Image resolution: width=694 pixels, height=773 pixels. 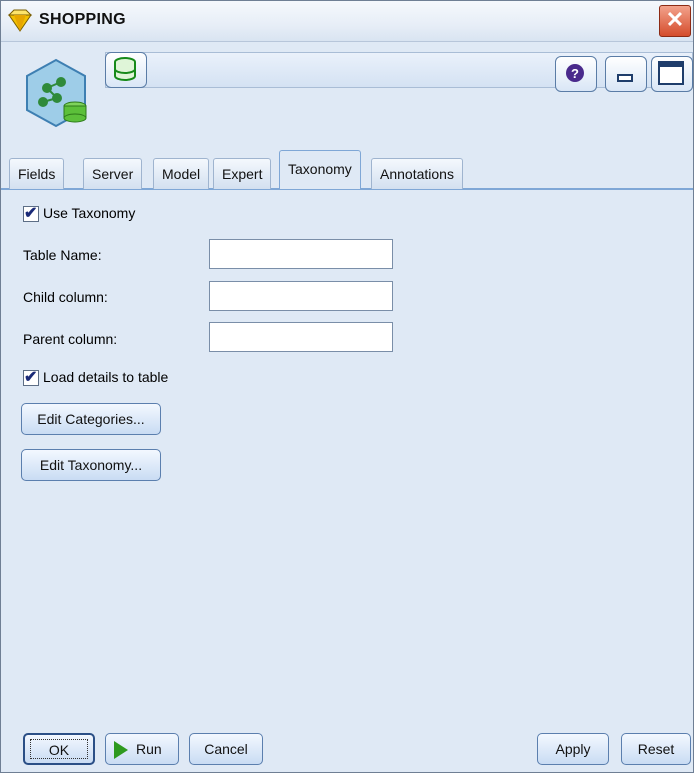 What do you see at coordinates (106, 377) in the screenshot?
I see `load-details-label: Load details to table` at bounding box center [106, 377].